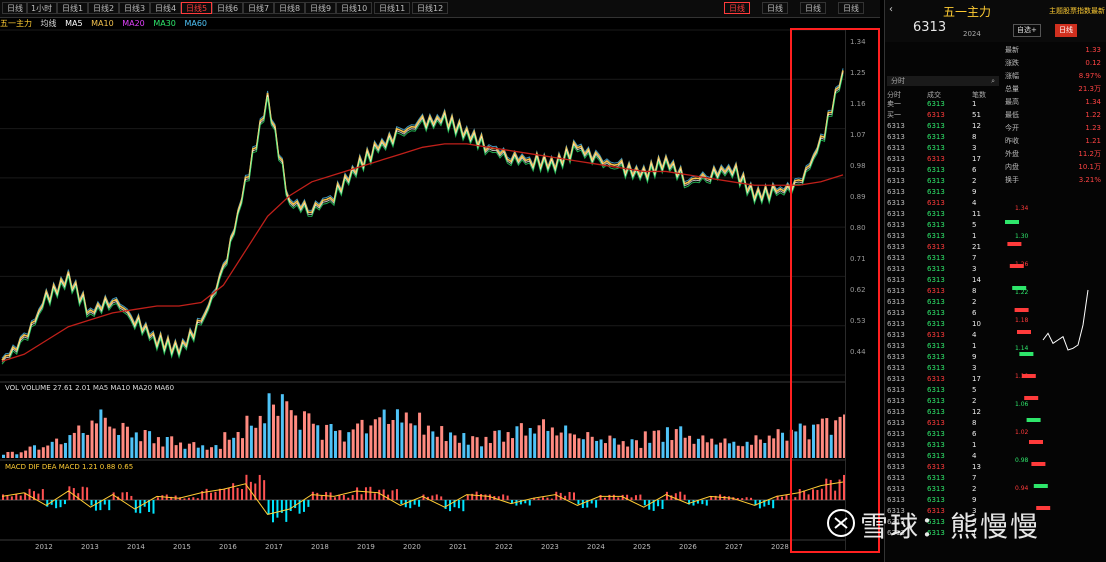  What do you see at coordinates (1012, 115) in the screenshot?
I see `stat-key: 最低` at bounding box center [1012, 115].